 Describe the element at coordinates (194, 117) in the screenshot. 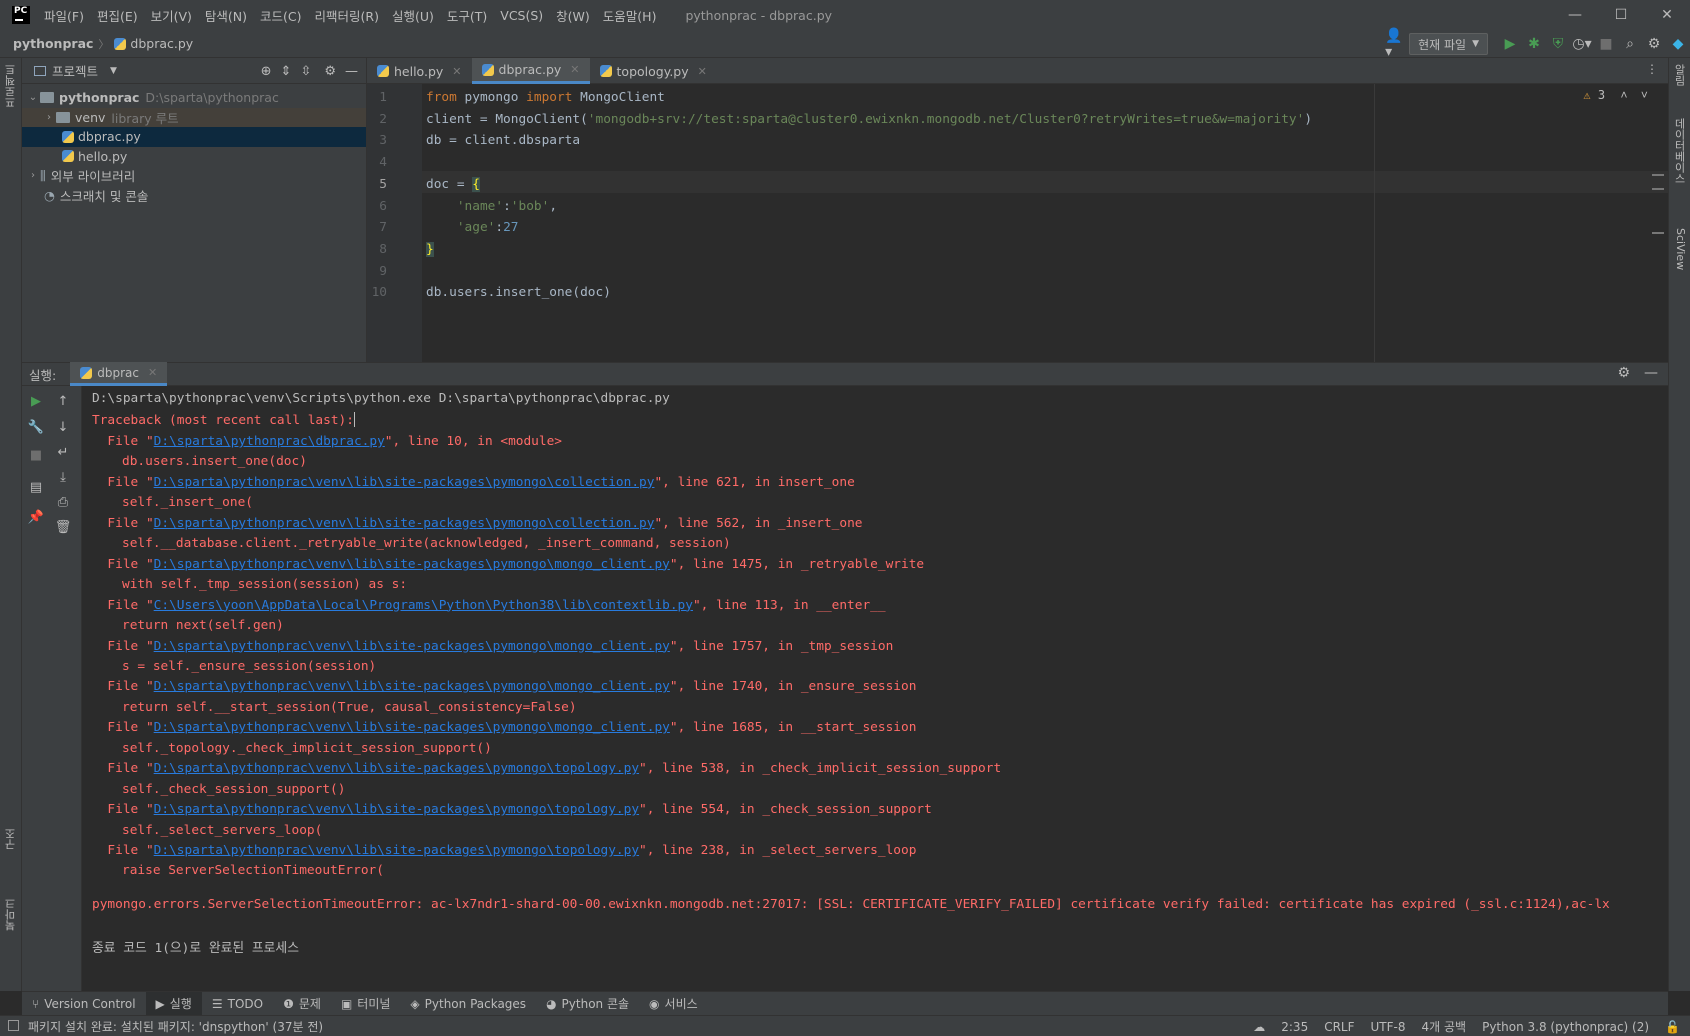

I see `tree-item-venv: › venv library 루트` at that location.